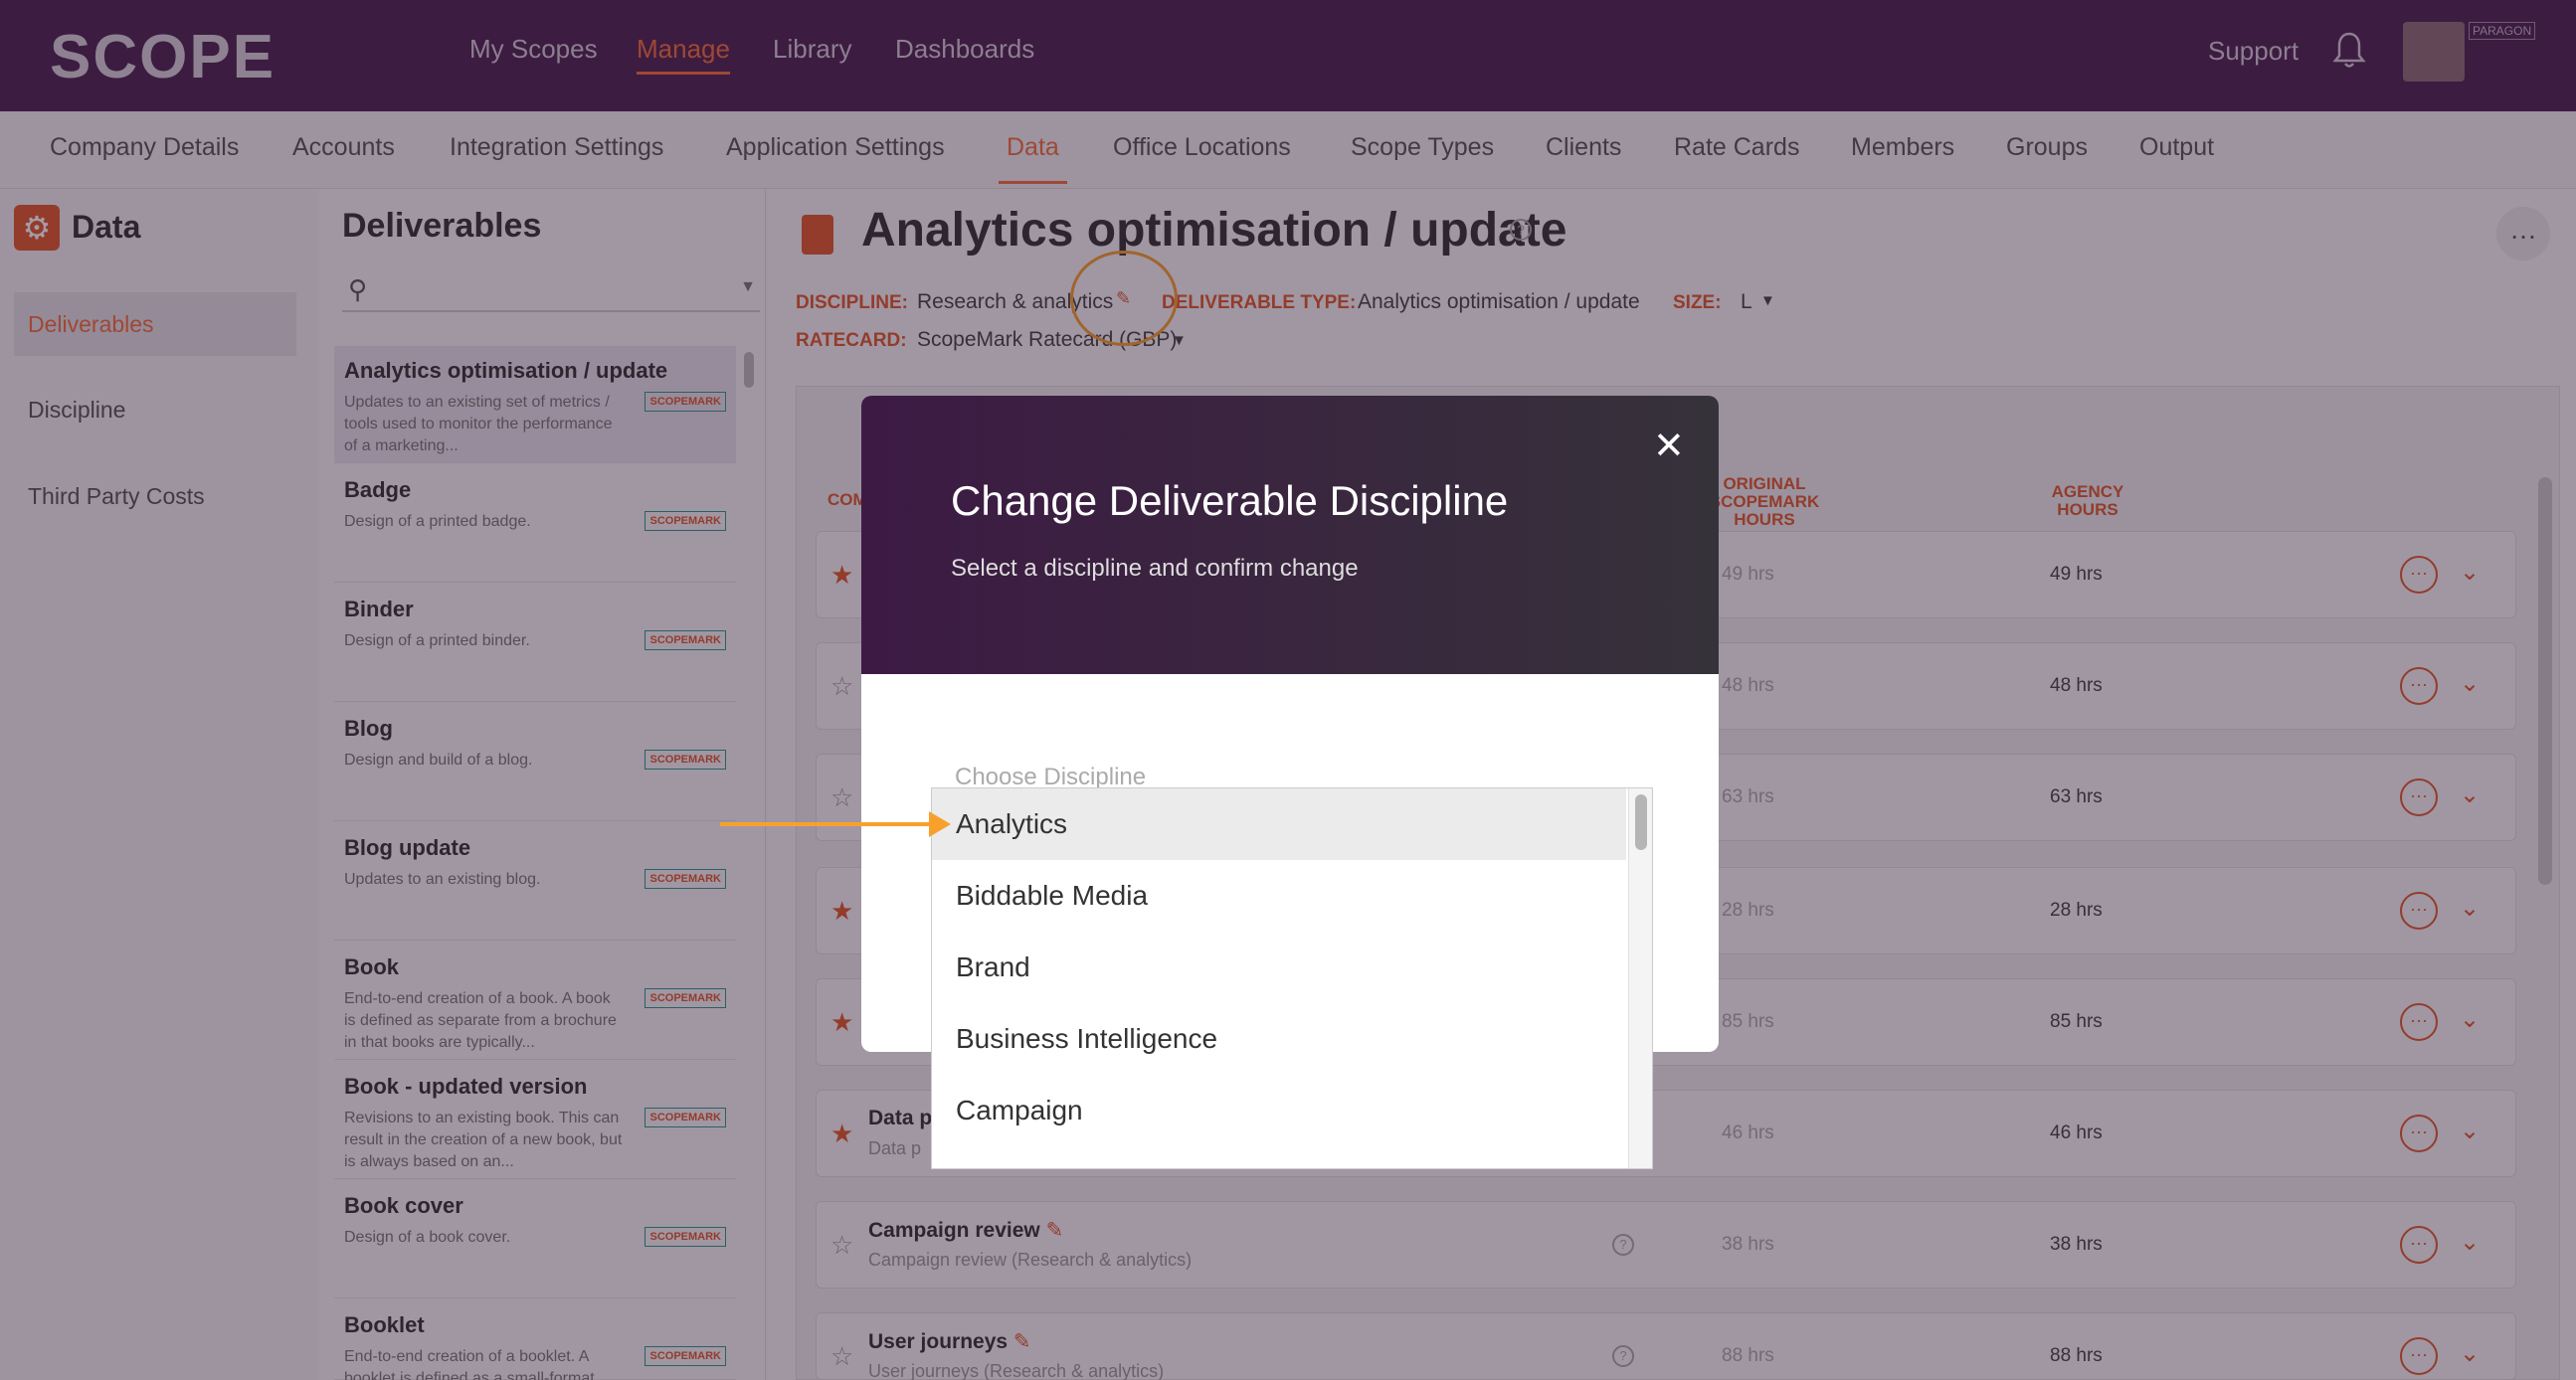  I want to click on annotation-arrow, so click(829, 824).